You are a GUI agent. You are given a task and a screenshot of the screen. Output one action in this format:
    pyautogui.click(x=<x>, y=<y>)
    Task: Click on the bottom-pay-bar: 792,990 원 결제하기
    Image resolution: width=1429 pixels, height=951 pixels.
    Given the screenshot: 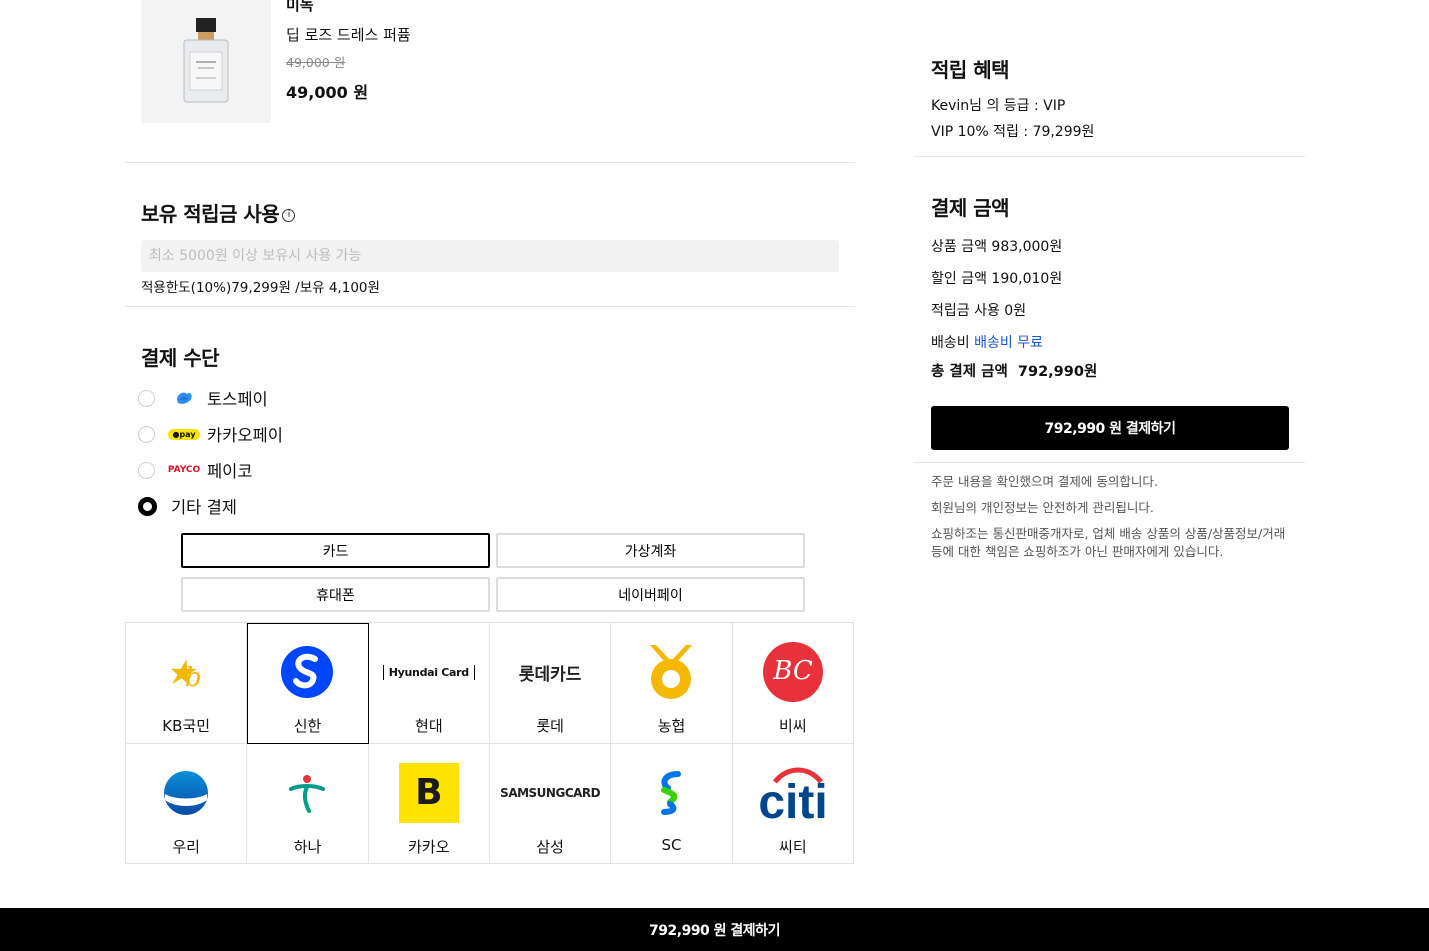 What is the action you would take?
    pyautogui.click(x=714, y=929)
    